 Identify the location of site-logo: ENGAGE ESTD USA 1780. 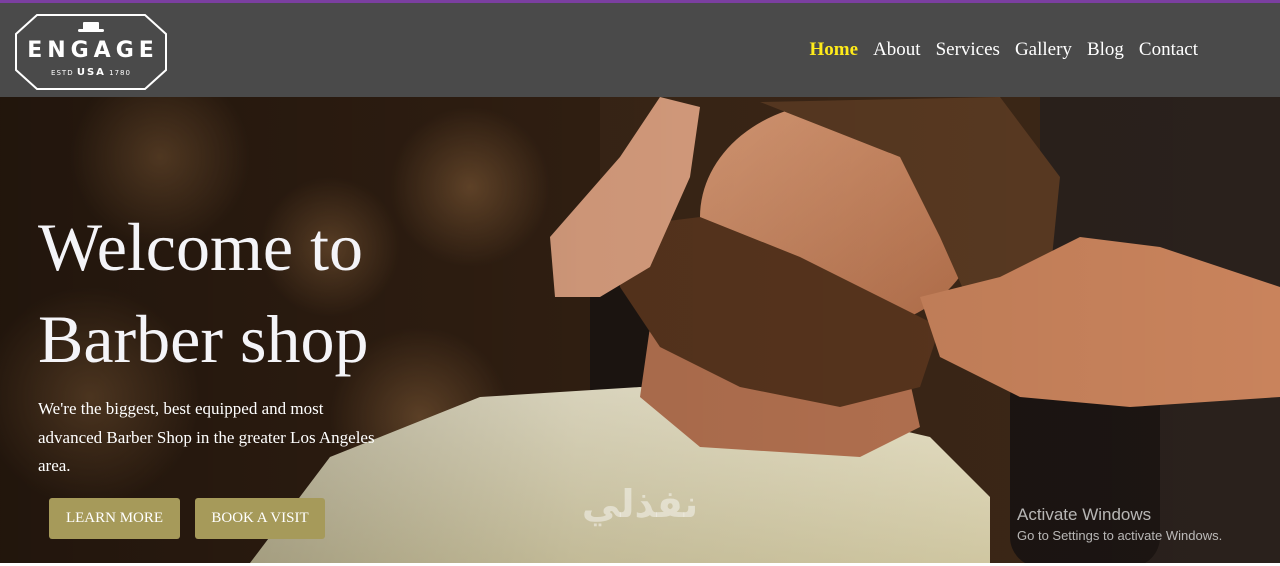
(91, 52).